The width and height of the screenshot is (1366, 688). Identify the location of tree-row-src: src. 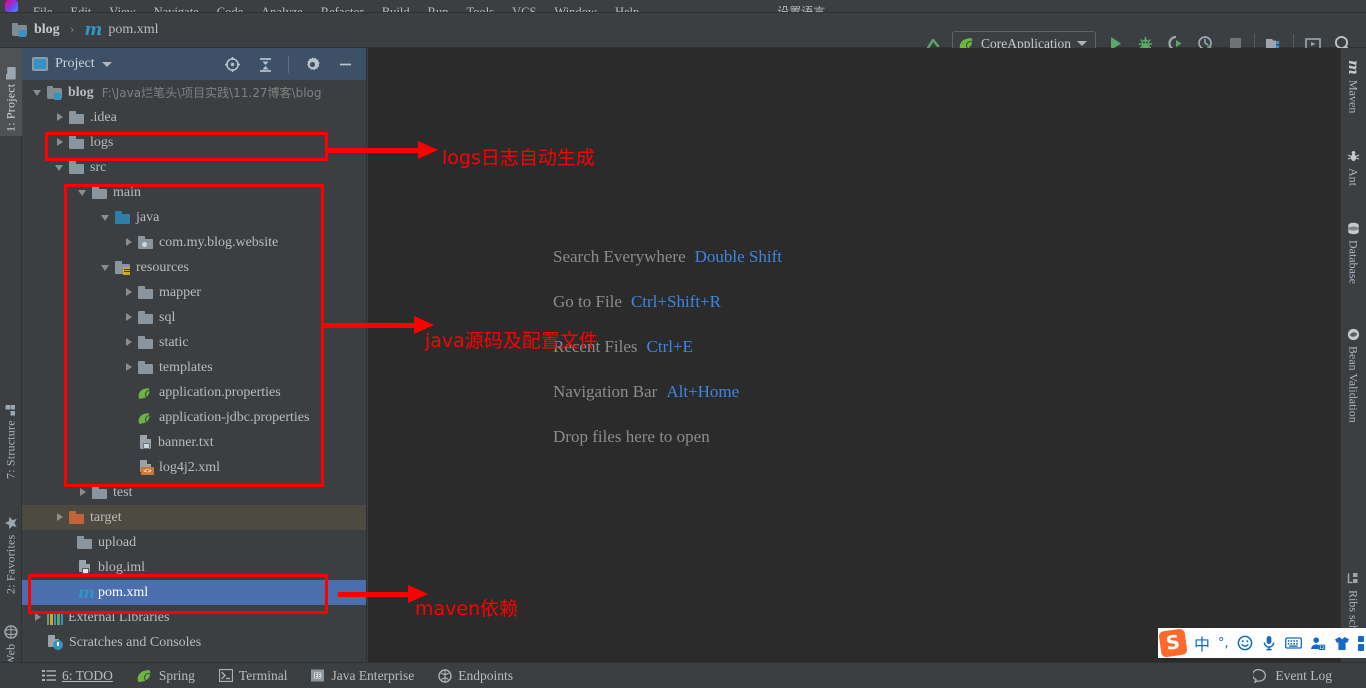
(194, 167).